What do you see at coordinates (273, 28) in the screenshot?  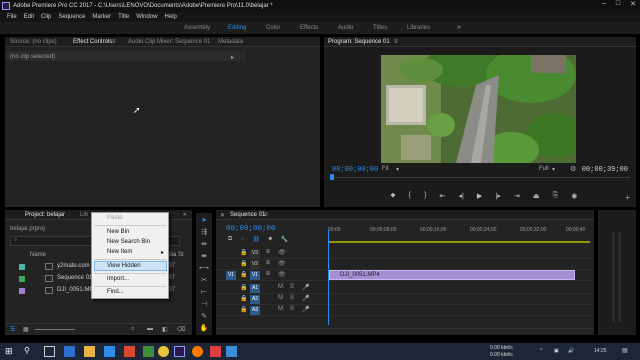 I see `workspace-color: Color` at bounding box center [273, 28].